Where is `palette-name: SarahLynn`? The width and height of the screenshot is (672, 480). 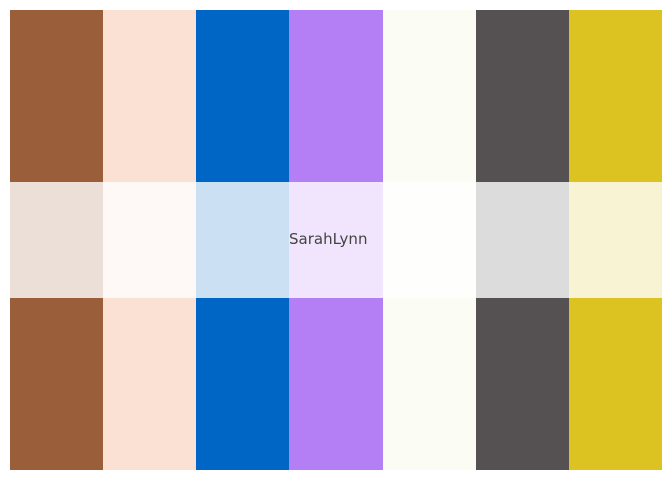
palette-name: SarahLynn is located at coordinates (328, 239).